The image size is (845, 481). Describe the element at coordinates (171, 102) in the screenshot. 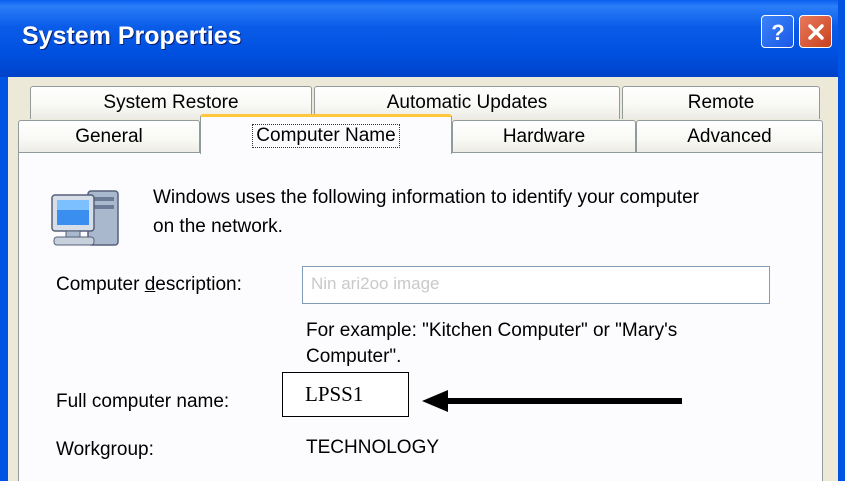

I see `tab-label: System Restore` at that location.